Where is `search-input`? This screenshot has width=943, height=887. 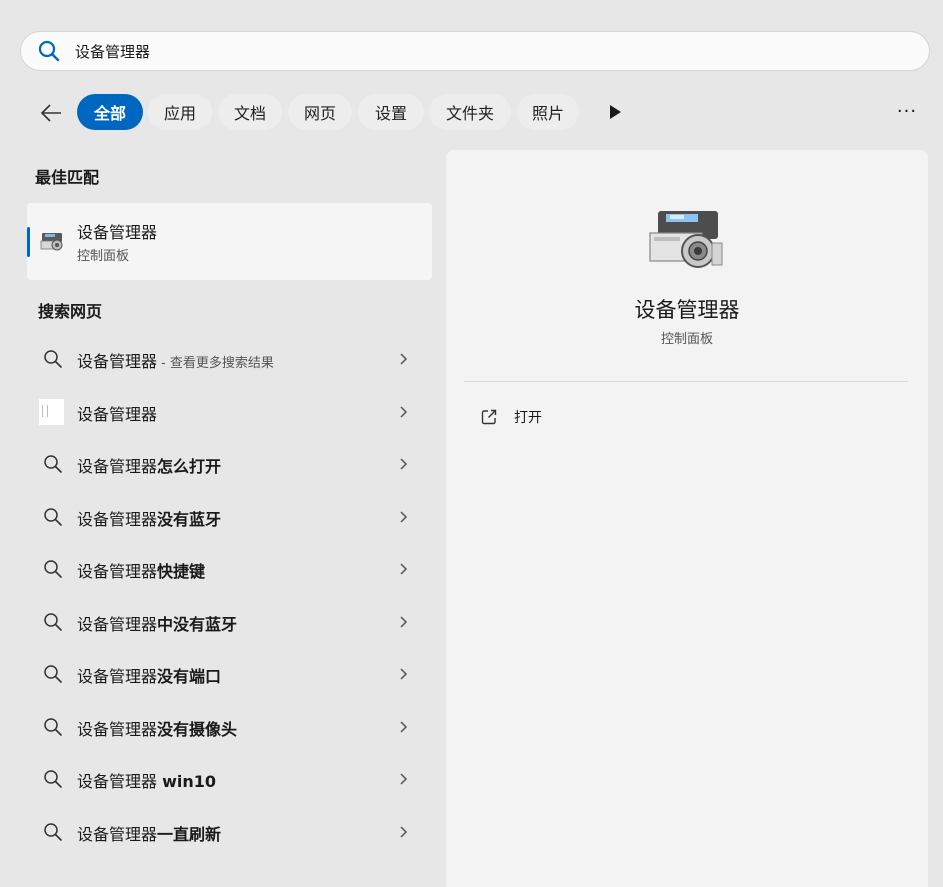 search-input is located at coordinates (475, 51).